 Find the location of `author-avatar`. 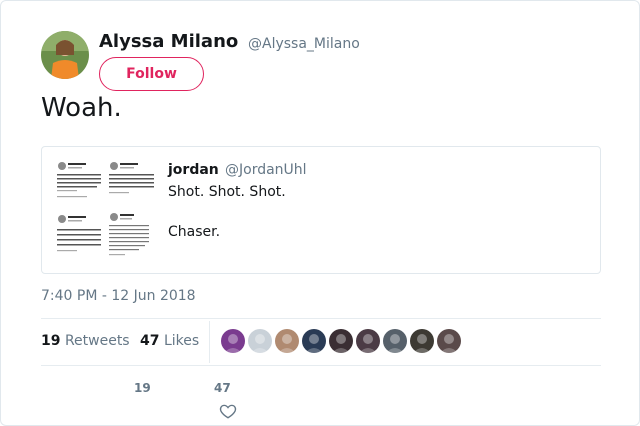

author-avatar is located at coordinates (65, 55).